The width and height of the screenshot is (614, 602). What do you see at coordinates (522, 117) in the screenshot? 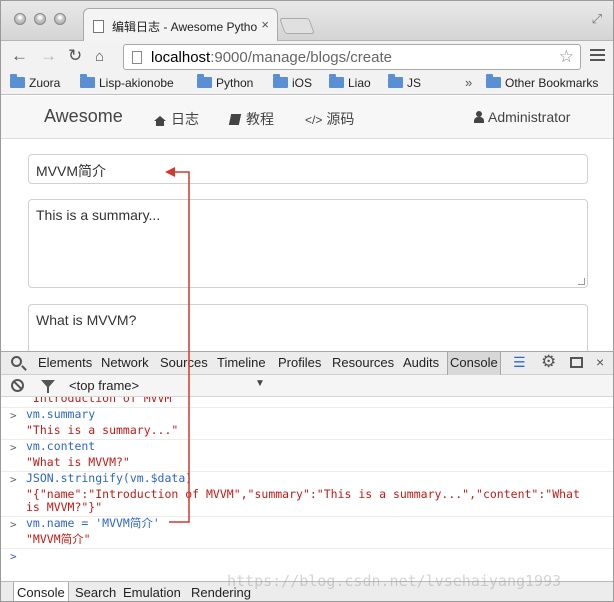
I see `nav-user: Administrator` at bounding box center [522, 117].